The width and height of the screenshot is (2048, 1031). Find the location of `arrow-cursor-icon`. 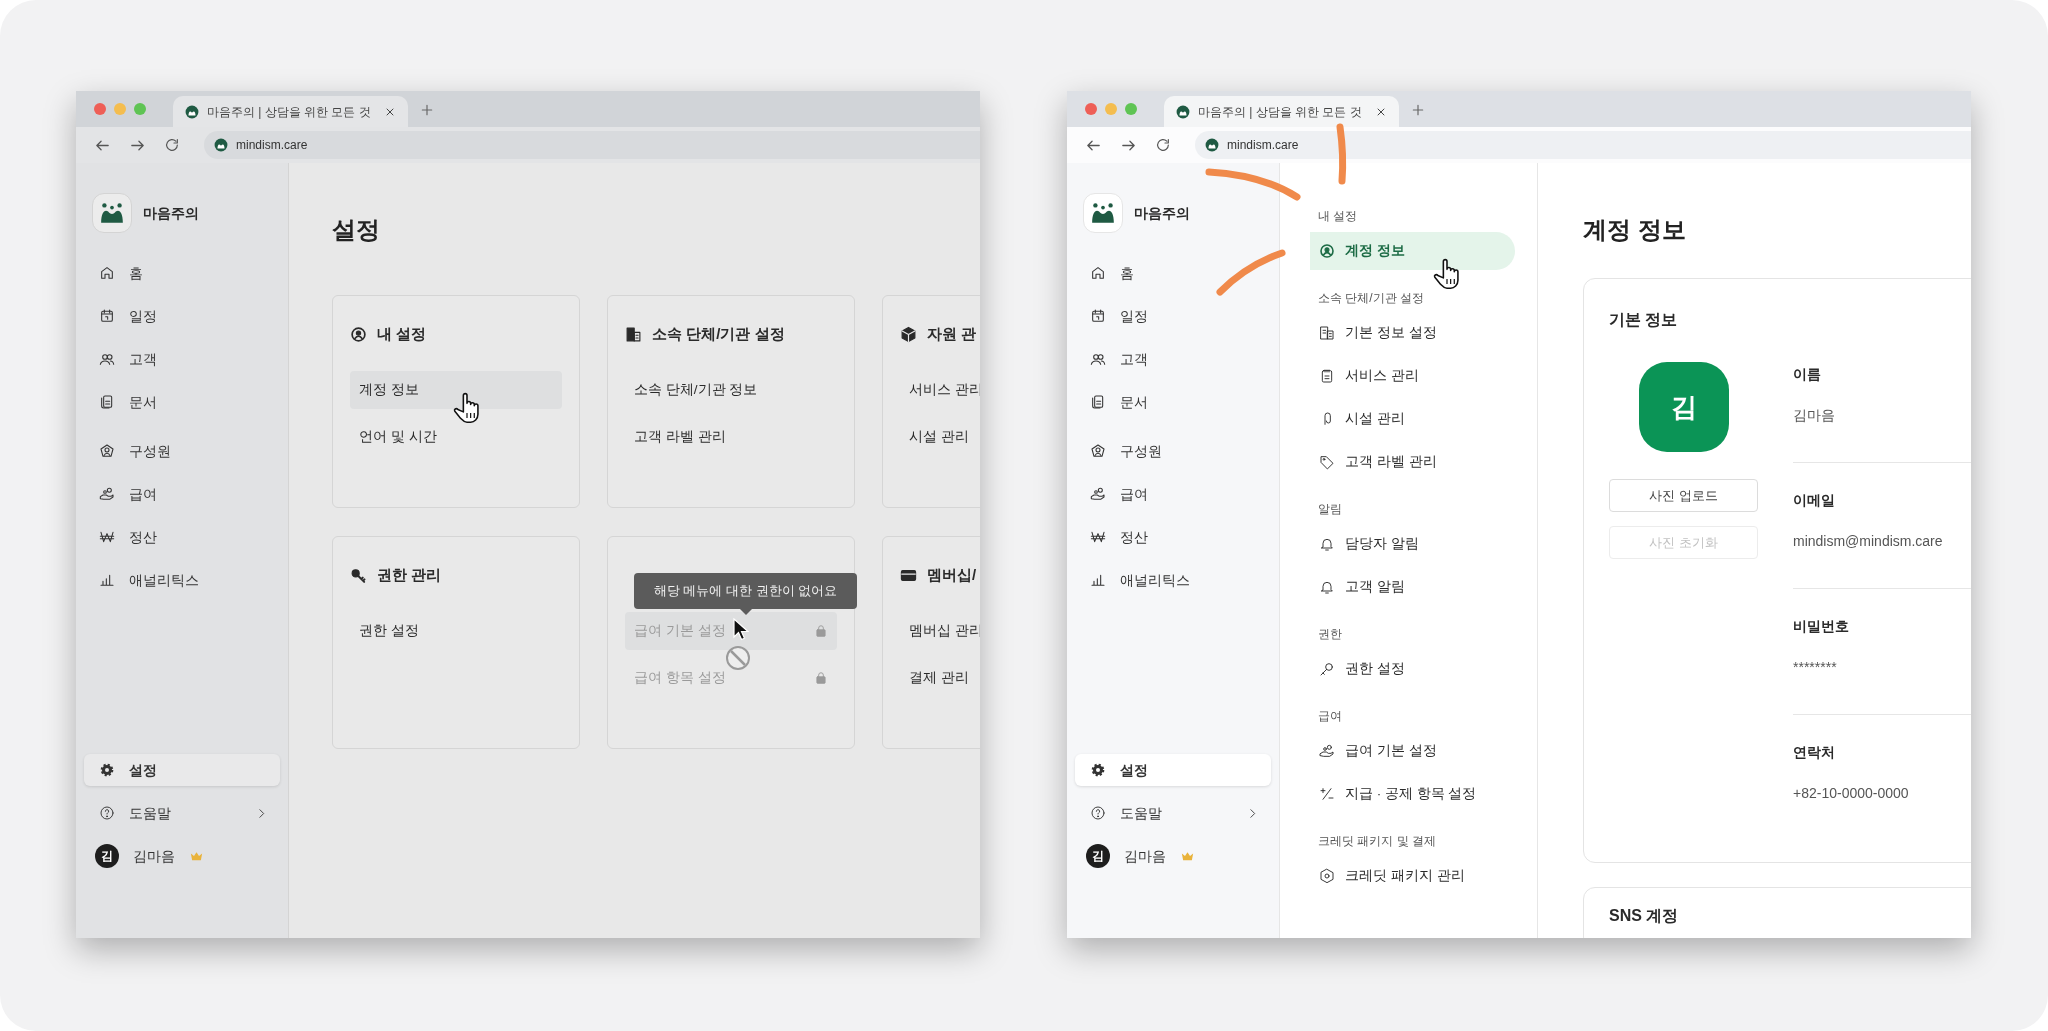

arrow-cursor-icon is located at coordinates (741, 630).